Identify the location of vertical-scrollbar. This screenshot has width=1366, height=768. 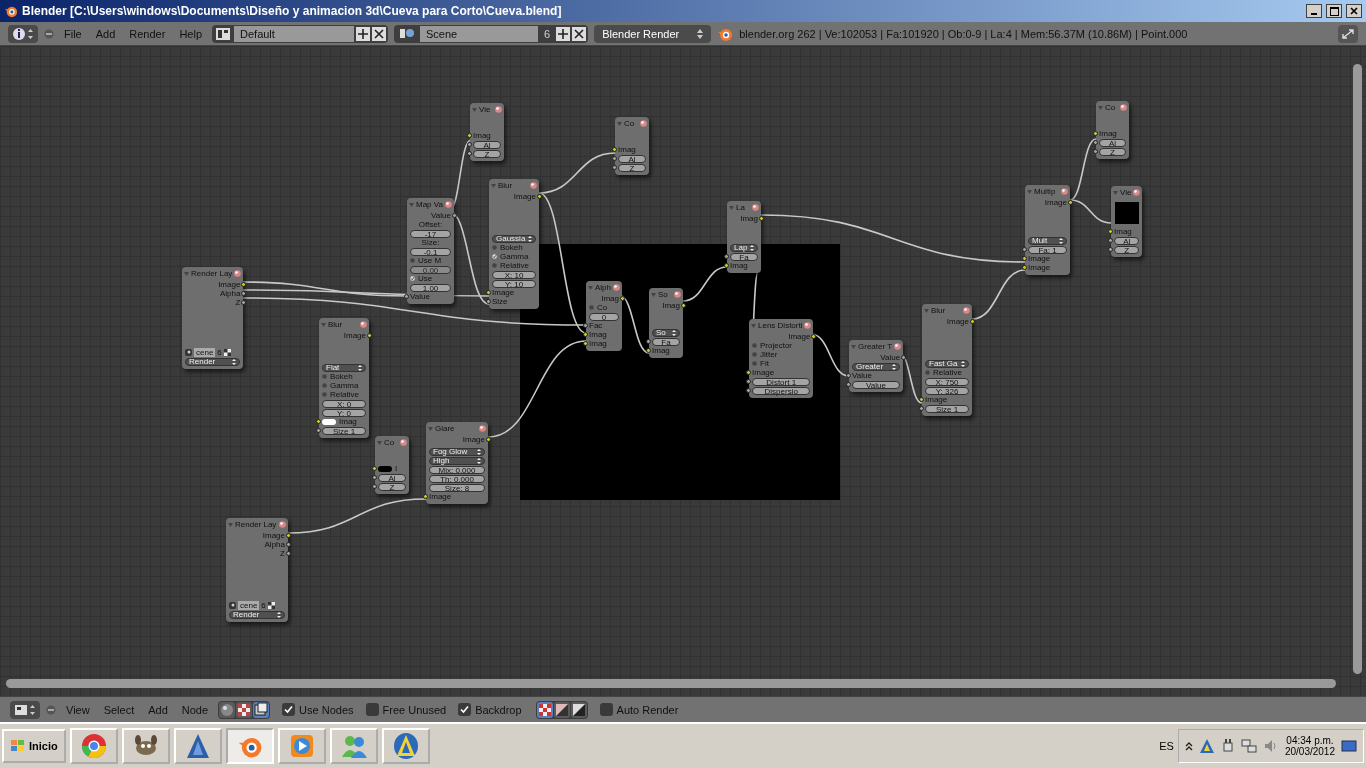
(1357, 369).